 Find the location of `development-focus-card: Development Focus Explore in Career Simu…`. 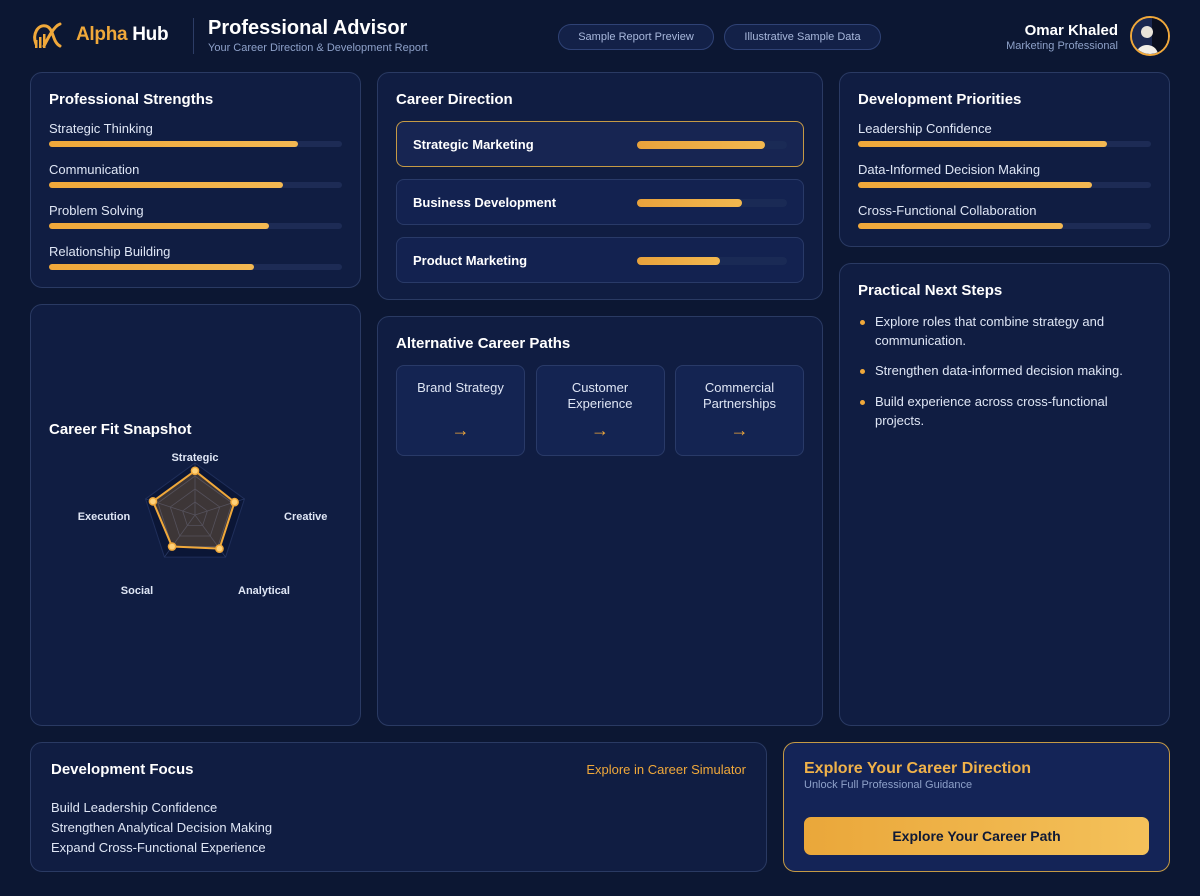

development-focus-card: Development Focus Explore in Career Simu… is located at coordinates (398, 807).